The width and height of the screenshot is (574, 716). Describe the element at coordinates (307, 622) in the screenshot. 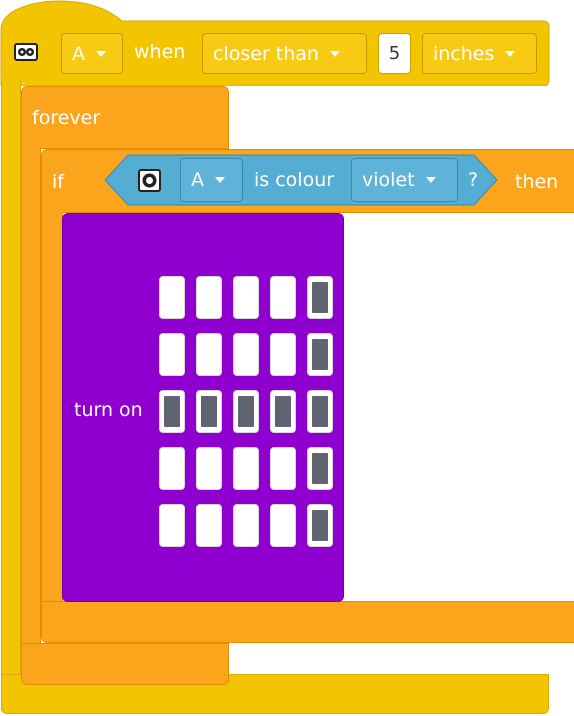

I see `if-block-footer` at that location.